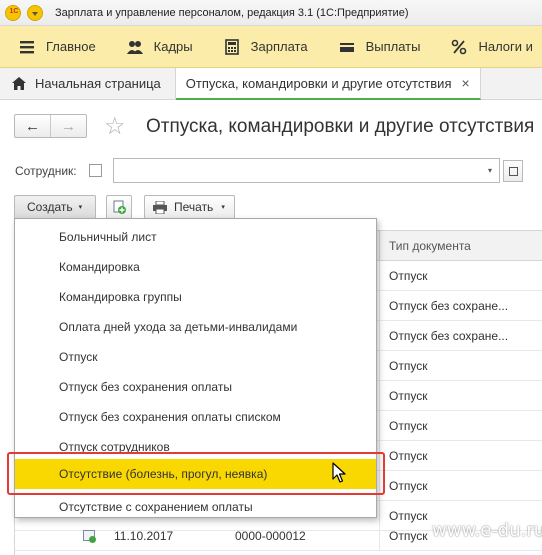 The height and width of the screenshot is (555, 542). I want to click on create-button: Создать ▾, so click(55, 207).